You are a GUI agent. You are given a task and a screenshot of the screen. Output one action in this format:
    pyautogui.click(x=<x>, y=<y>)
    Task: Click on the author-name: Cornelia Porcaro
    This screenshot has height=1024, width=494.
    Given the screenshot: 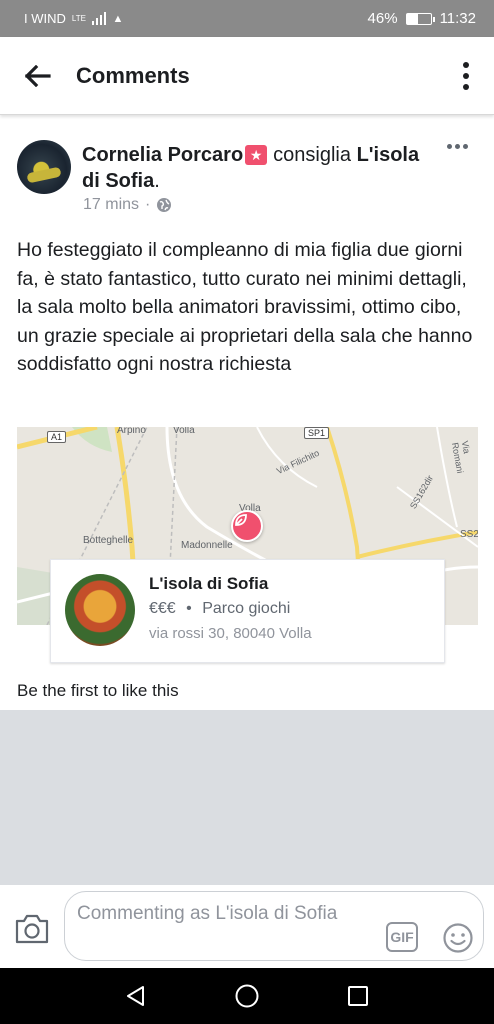 What is the action you would take?
    pyautogui.click(x=162, y=155)
    